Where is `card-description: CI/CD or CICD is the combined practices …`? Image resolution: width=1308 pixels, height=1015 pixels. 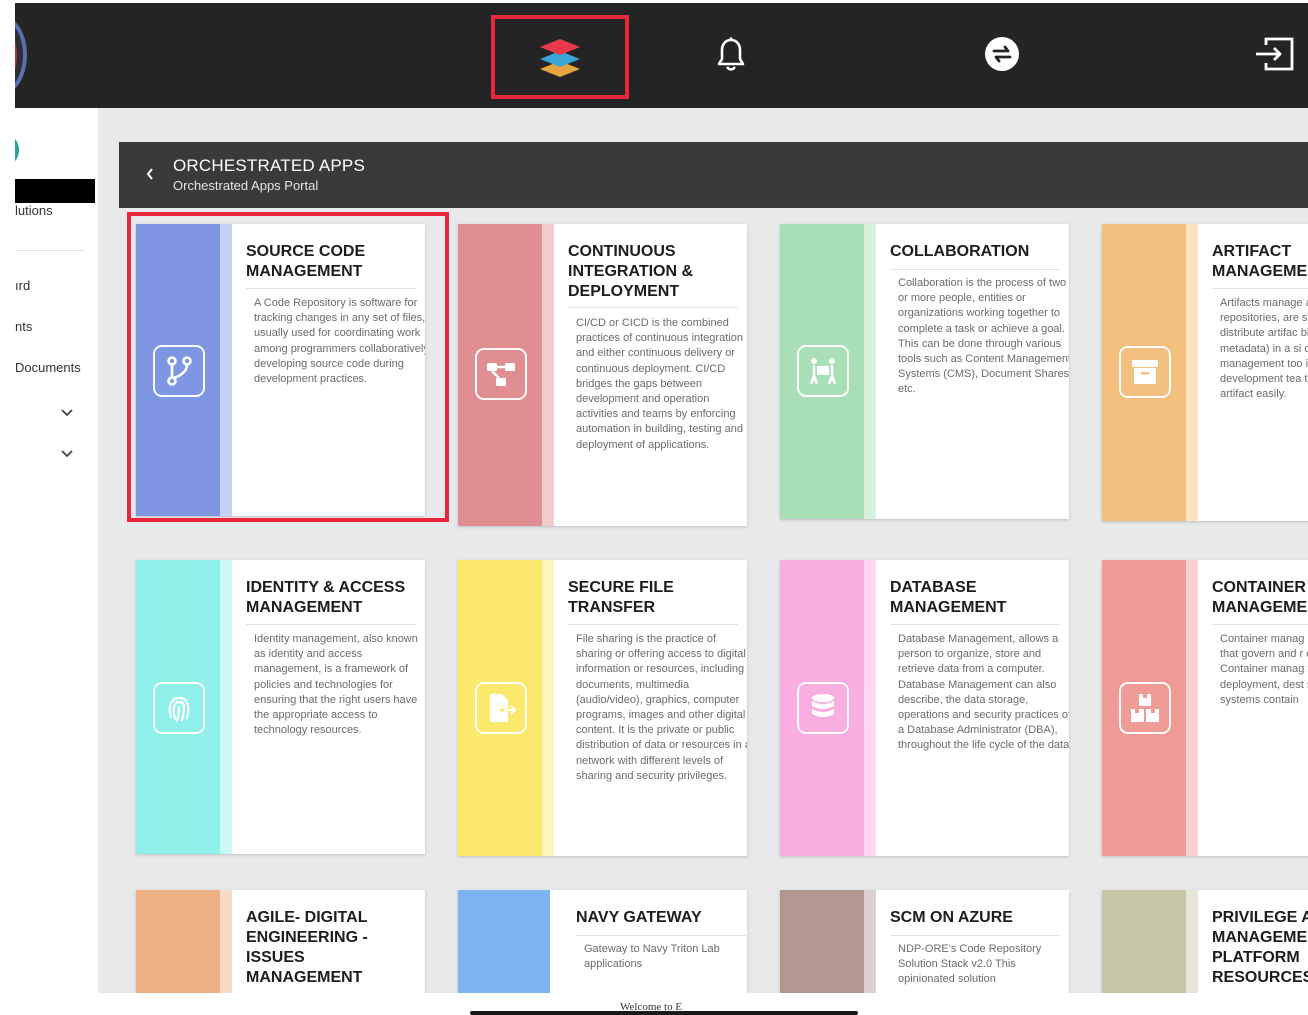
card-description: CI/CD or CICD is the combined practices … is located at coordinates (659, 384).